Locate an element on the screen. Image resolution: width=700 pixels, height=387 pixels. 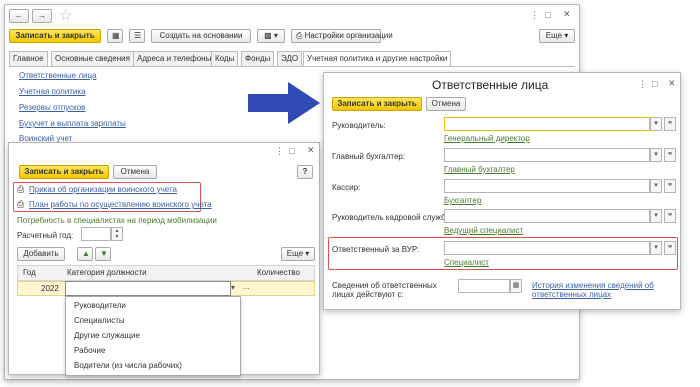
dropdown-option: Другие служащие is located at coordinates (107, 335).